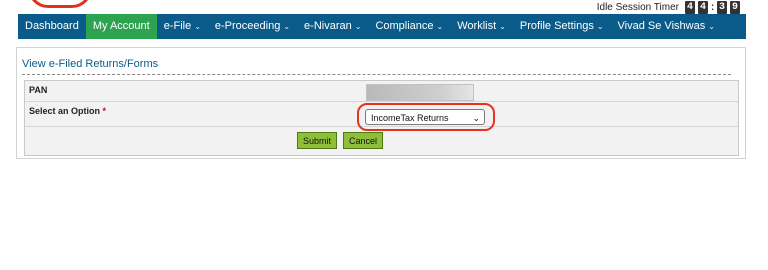 This screenshot has width=768, height=270. I want to click on nav-label: e-Nivaran, so click(328, 26).